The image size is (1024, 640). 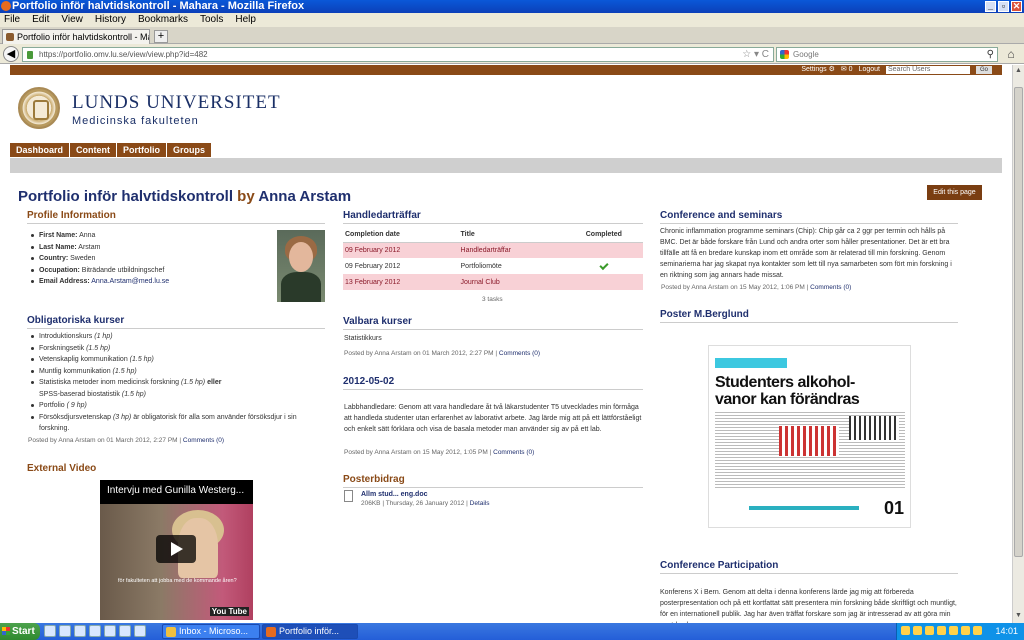 What do you see at coordinates (984, 70) in the screenshot?
I see `go-button: Go` at bounding box center [984, 70].